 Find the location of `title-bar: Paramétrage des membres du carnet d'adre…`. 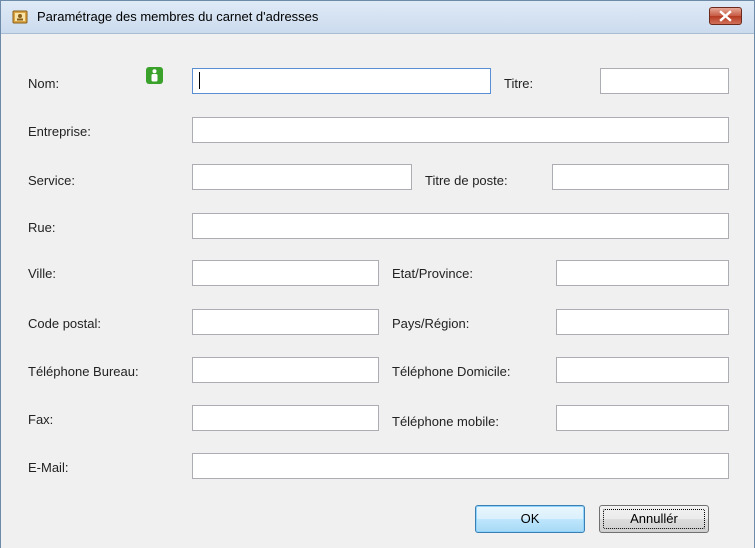

title-bar: Paramétrage des membres du carnet d'adre… is located at coordinates (377, 17).